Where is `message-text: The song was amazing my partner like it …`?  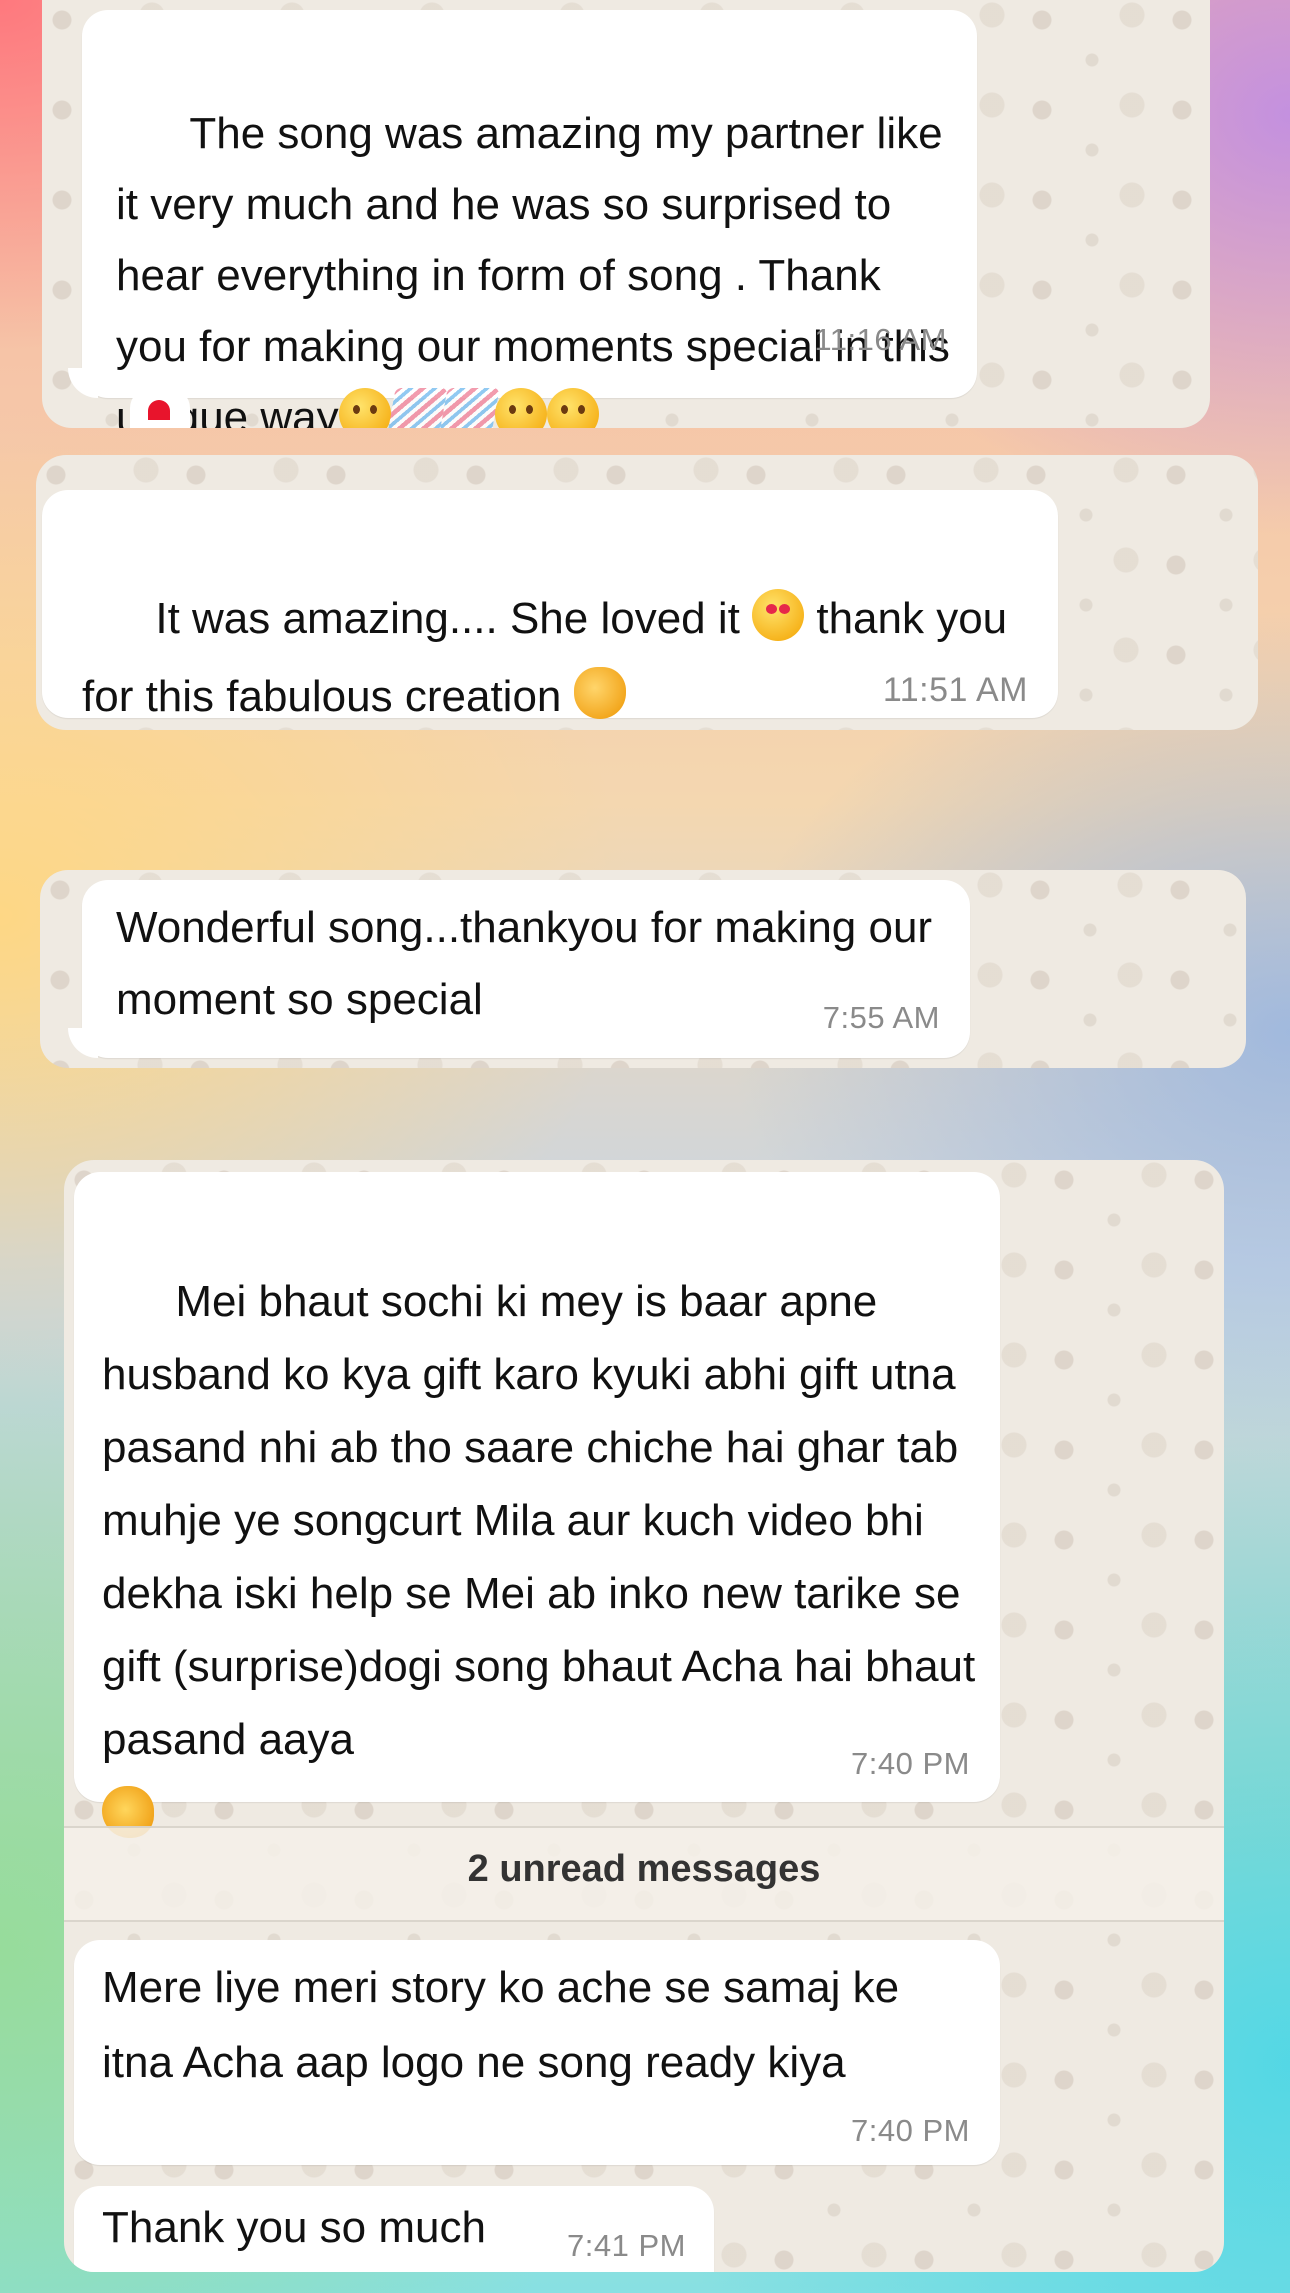 message-text: The song was amazing my partner like it … is located at coordinates (536, 227).